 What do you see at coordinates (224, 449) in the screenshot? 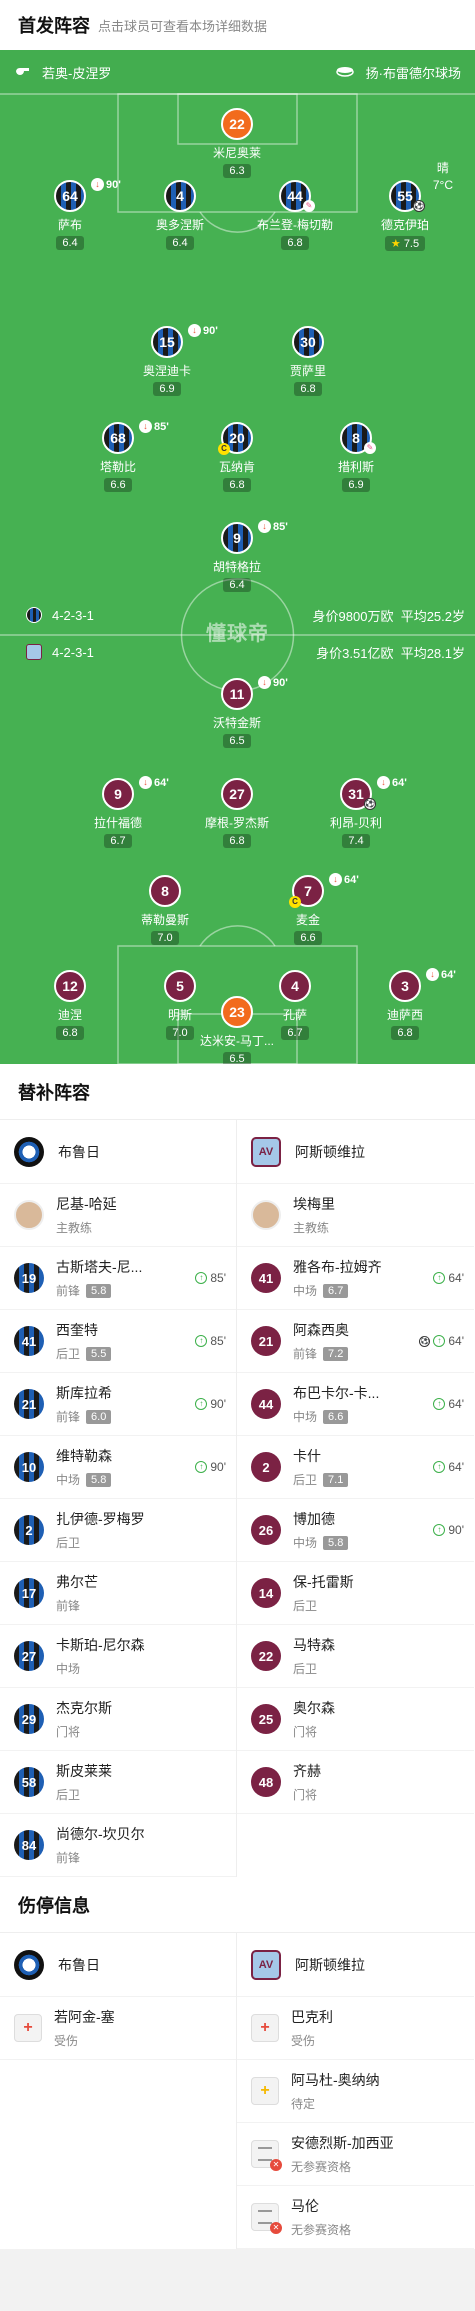
I see `captain-icon: C` at bounding box center [224, 449].